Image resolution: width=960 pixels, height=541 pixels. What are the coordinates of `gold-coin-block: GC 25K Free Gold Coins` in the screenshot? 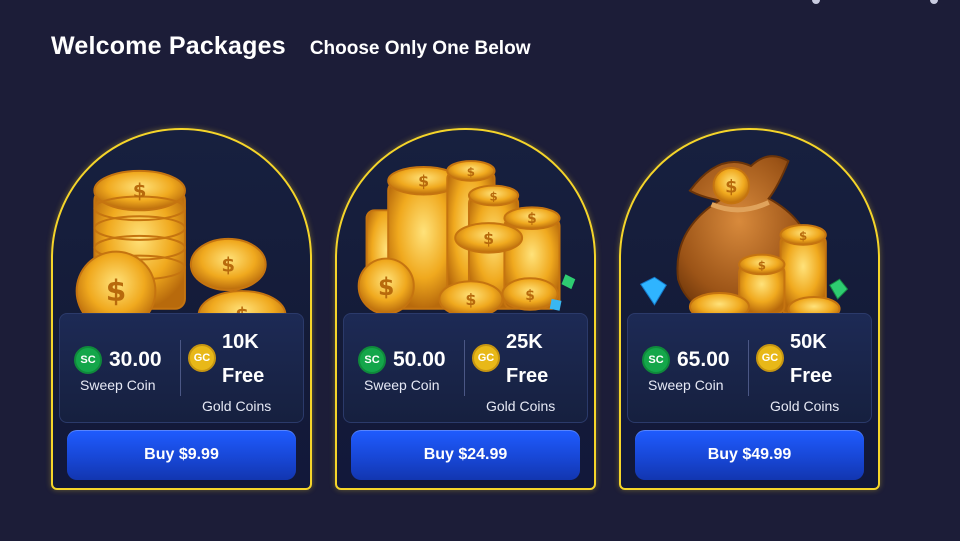 It's located at (527, 370).